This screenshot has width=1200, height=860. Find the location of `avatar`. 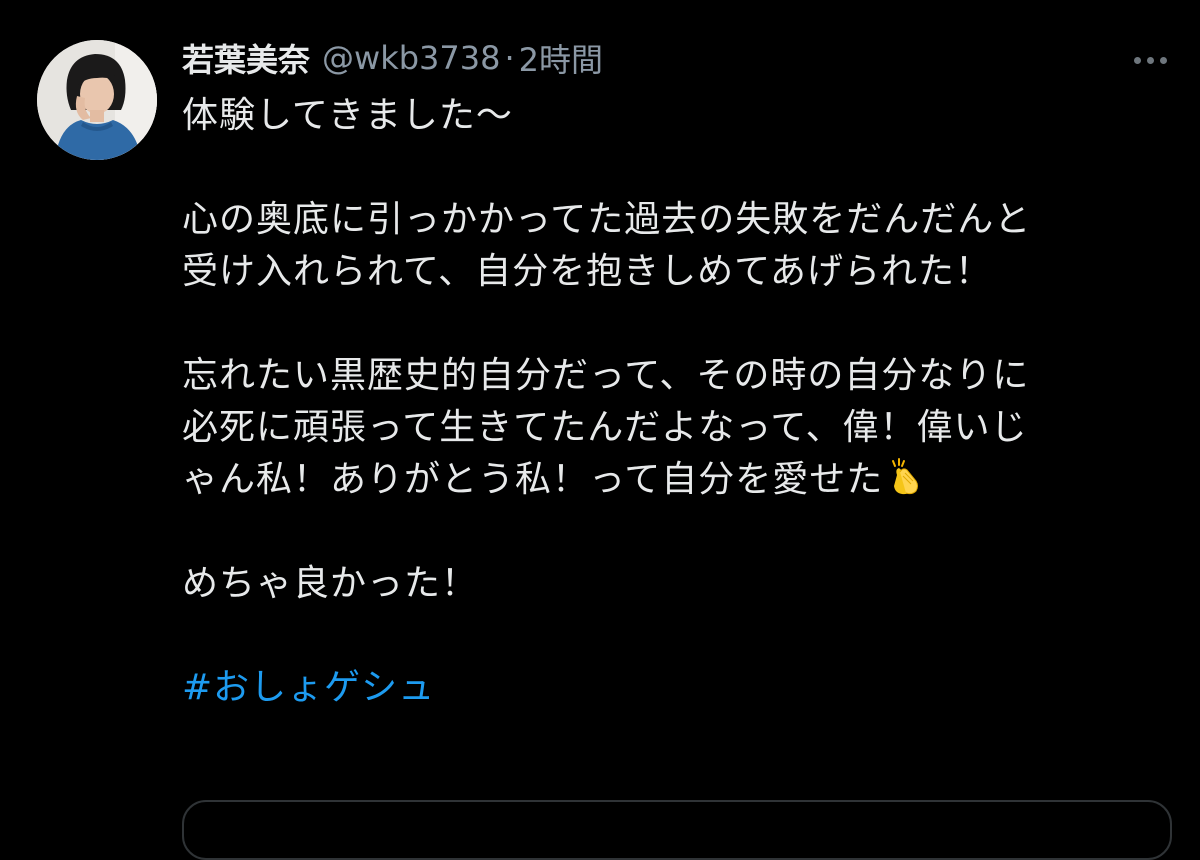

avatar is located at coordinates (97, 100).